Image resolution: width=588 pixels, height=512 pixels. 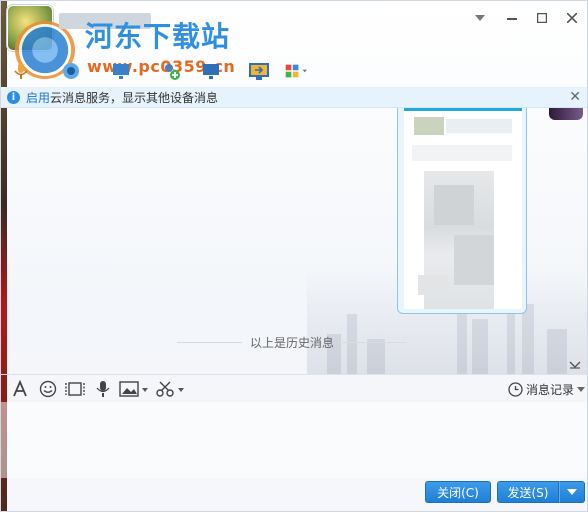 I want to click on image-message, so click(x=462, y=211).